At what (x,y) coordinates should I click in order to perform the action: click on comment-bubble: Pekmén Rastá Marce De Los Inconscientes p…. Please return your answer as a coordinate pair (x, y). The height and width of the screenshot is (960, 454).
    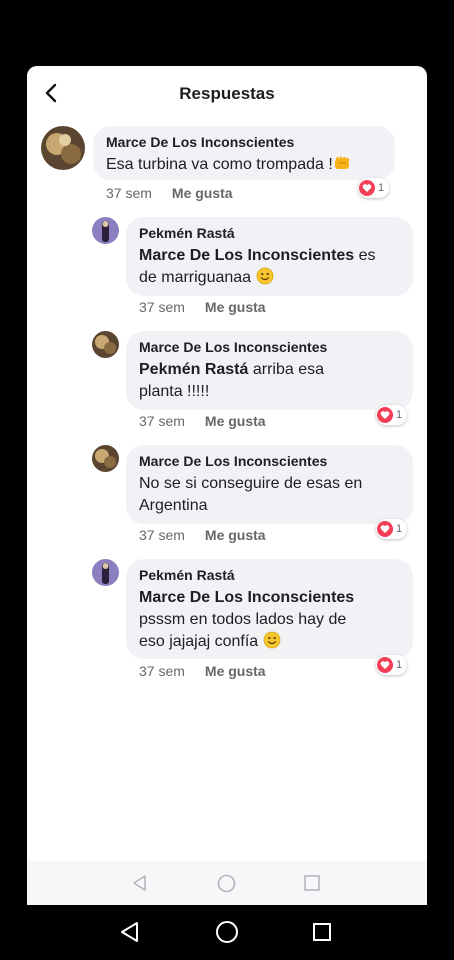
    Looking at the image, I should click on (269, 609).